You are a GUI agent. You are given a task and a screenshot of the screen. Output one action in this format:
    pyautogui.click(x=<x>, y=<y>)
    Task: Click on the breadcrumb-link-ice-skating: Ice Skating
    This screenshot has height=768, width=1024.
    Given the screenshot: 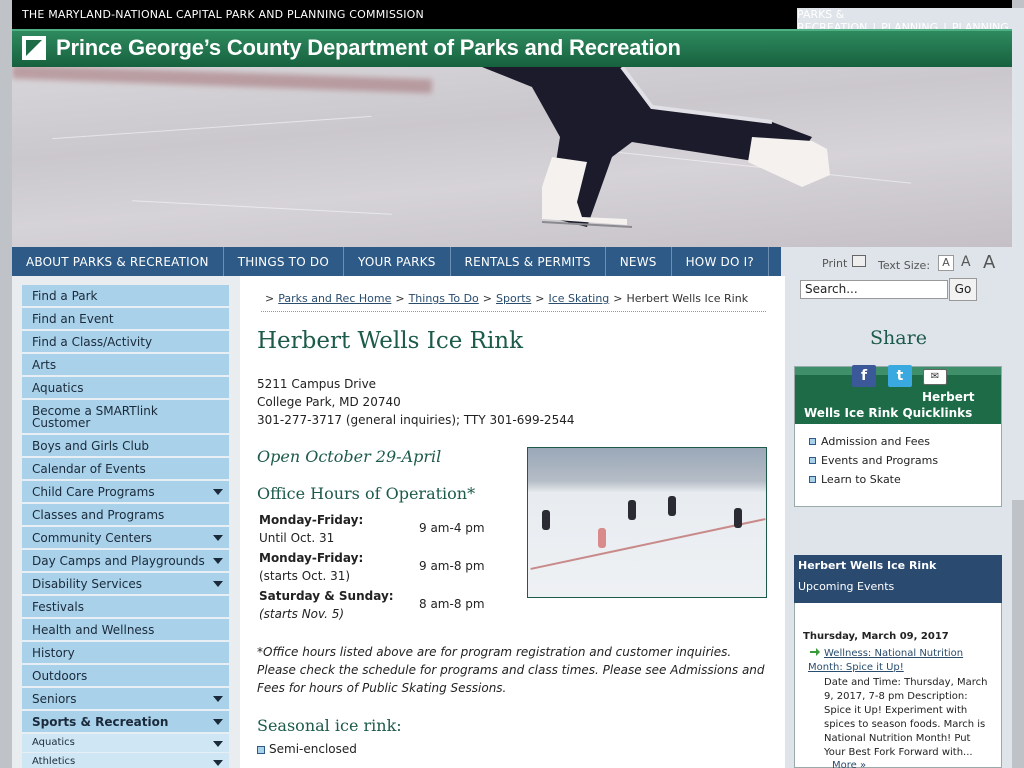 What is the action you would take?
    pyautogui.click(x=579, y=298)
    